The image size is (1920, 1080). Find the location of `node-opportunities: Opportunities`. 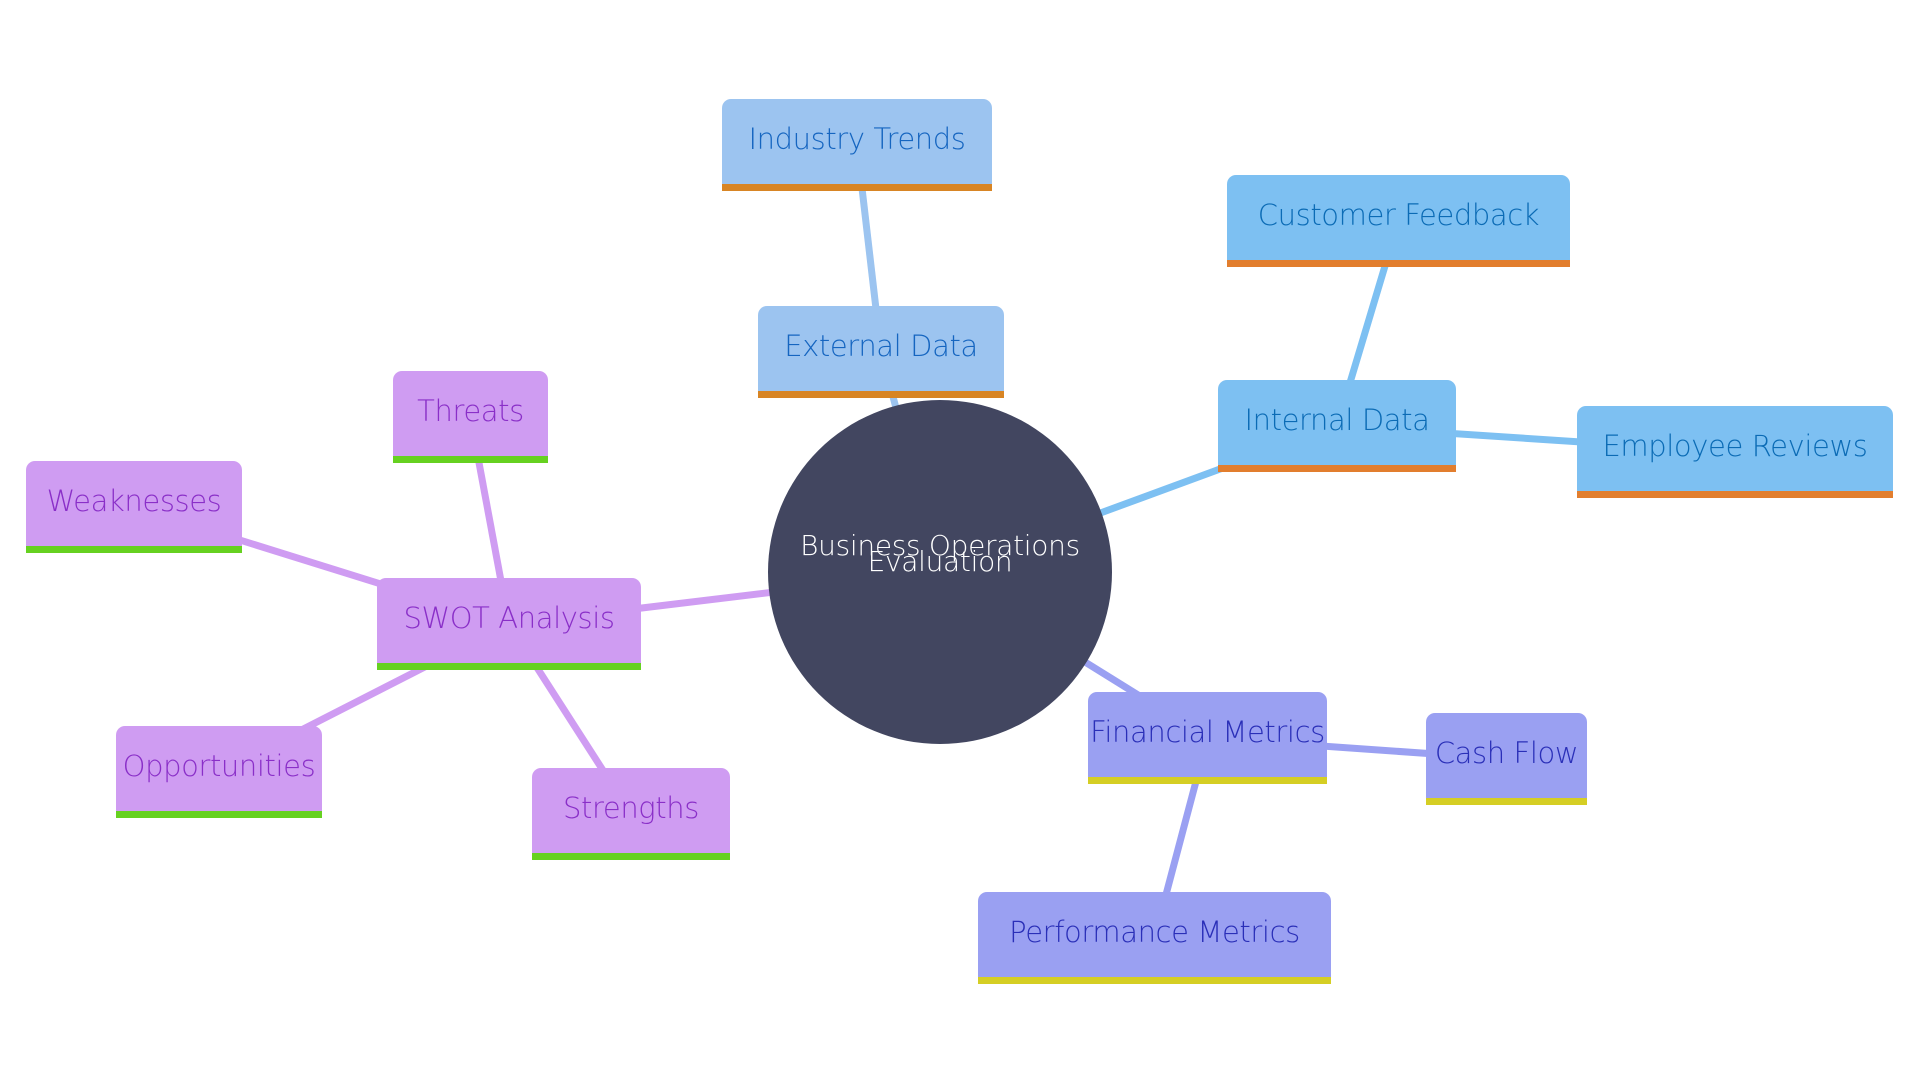

node-opportunities: Opportunities is located at coordinates (219, 772).